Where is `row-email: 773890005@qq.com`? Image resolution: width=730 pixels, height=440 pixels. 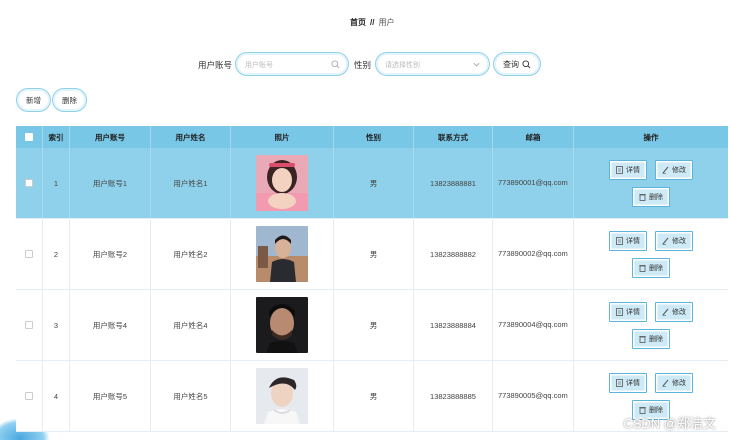
row-email: 773890005@qq.com is located at coordinates (533, 395).